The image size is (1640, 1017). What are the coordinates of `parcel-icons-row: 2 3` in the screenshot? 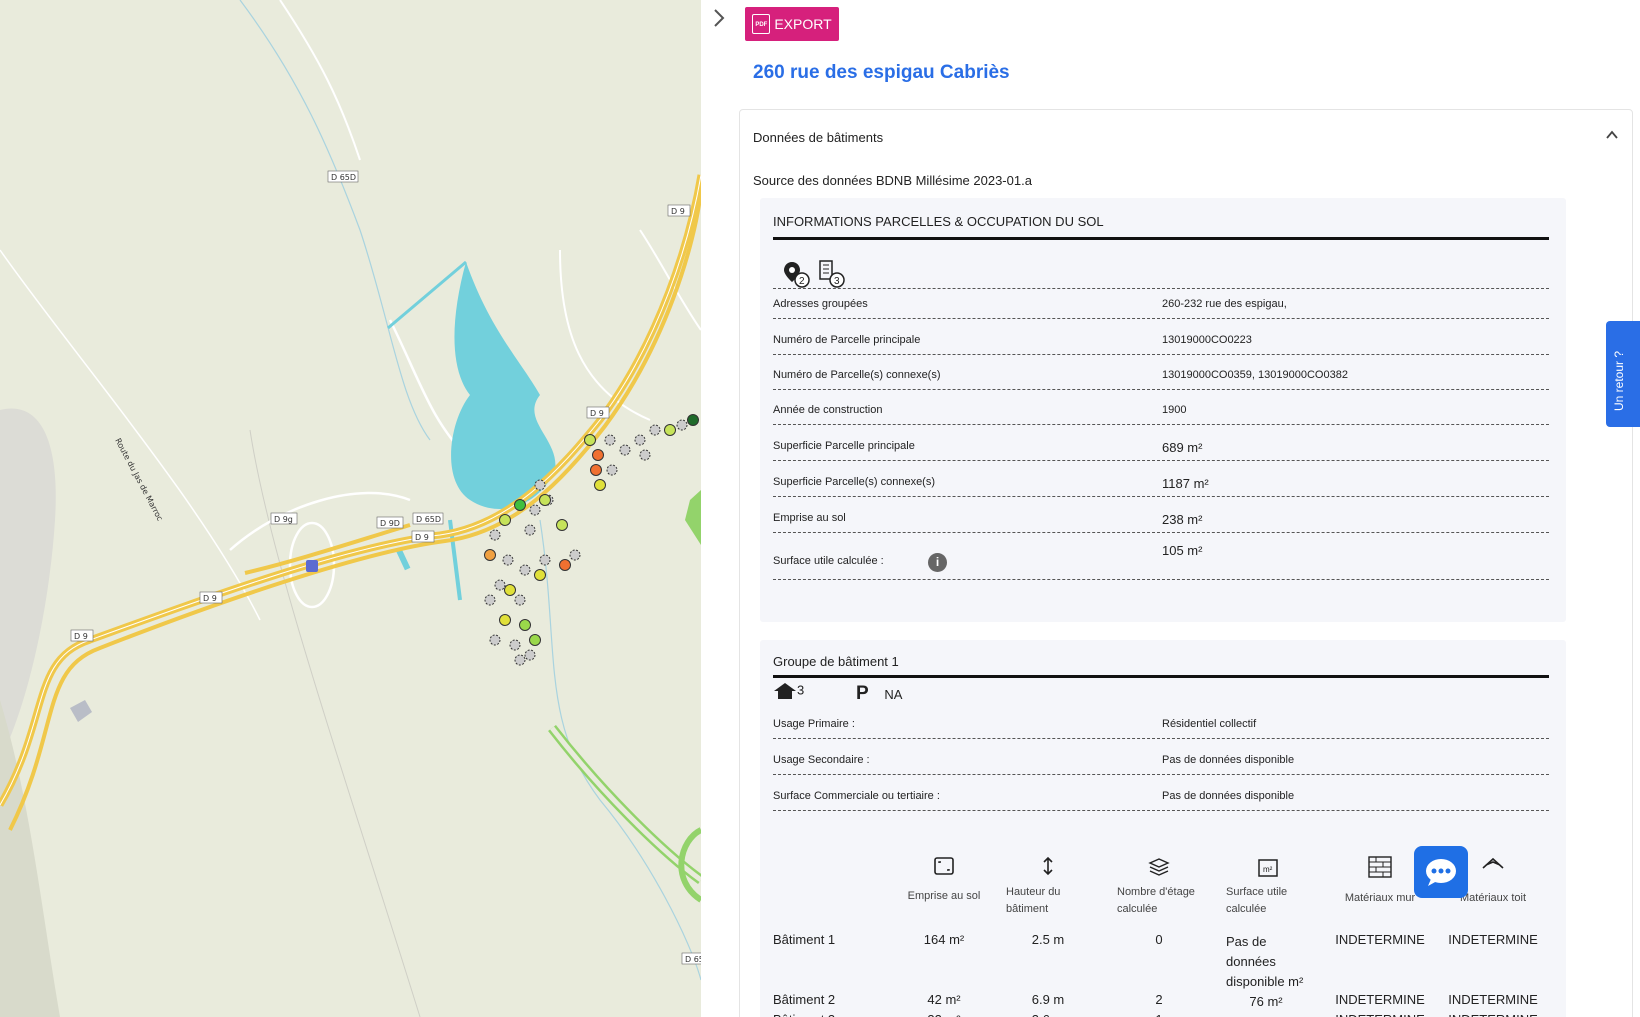 It's located at (1161, 273).